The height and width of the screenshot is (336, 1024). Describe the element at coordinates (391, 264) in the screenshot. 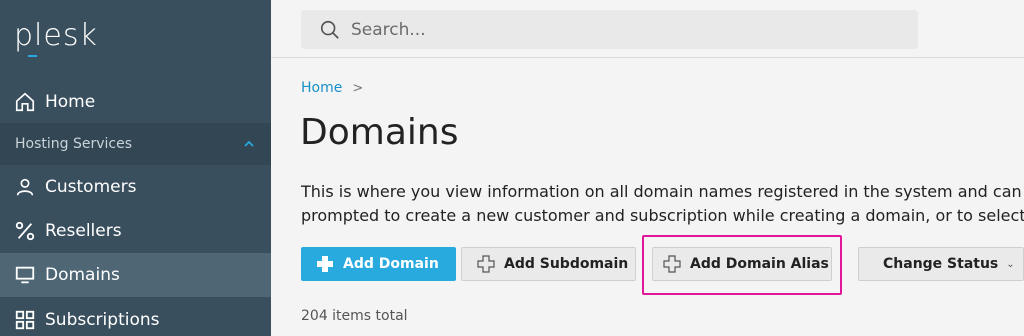

I see `button-label: Add Domain` at that location.